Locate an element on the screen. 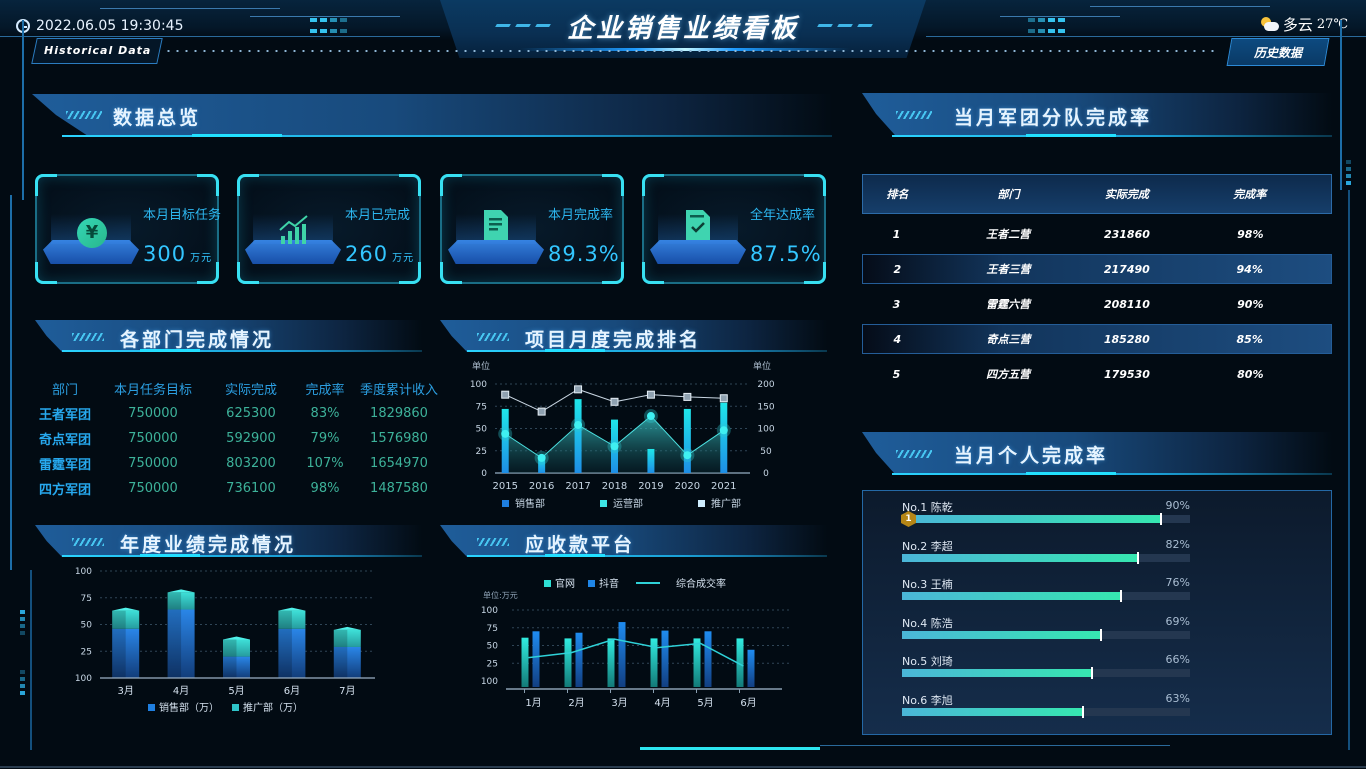 Image resolution: width=1366 pixels, height=769 pixels. personal-rate-item: No.6 李旭 63% is located at coordinates (1046, 704).